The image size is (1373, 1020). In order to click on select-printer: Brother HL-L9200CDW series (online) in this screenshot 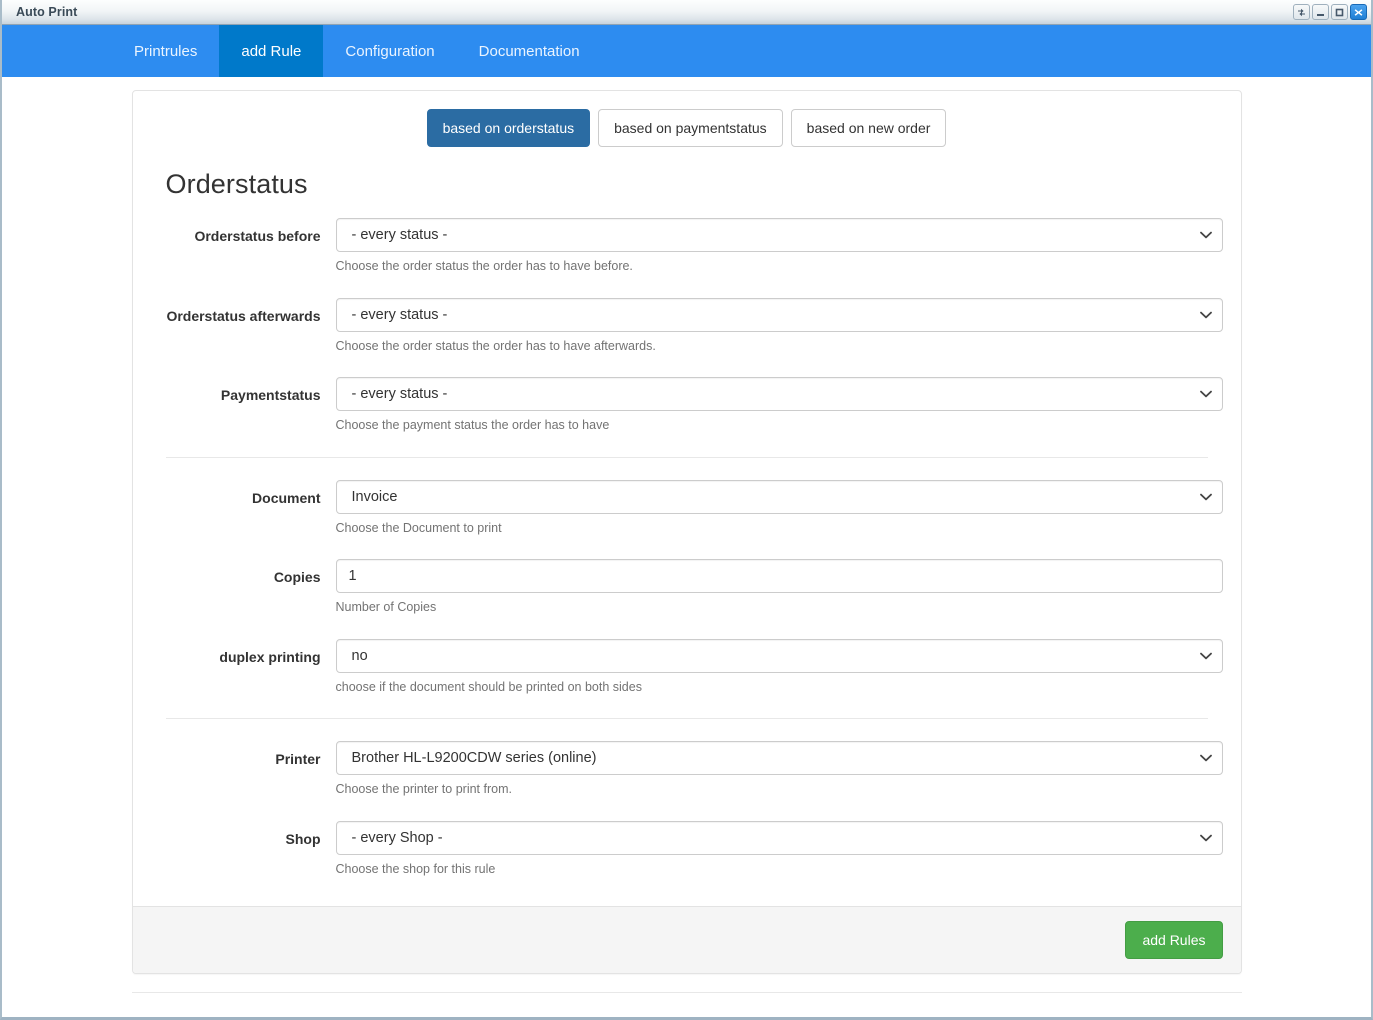, I will do `click(779, 758)`.